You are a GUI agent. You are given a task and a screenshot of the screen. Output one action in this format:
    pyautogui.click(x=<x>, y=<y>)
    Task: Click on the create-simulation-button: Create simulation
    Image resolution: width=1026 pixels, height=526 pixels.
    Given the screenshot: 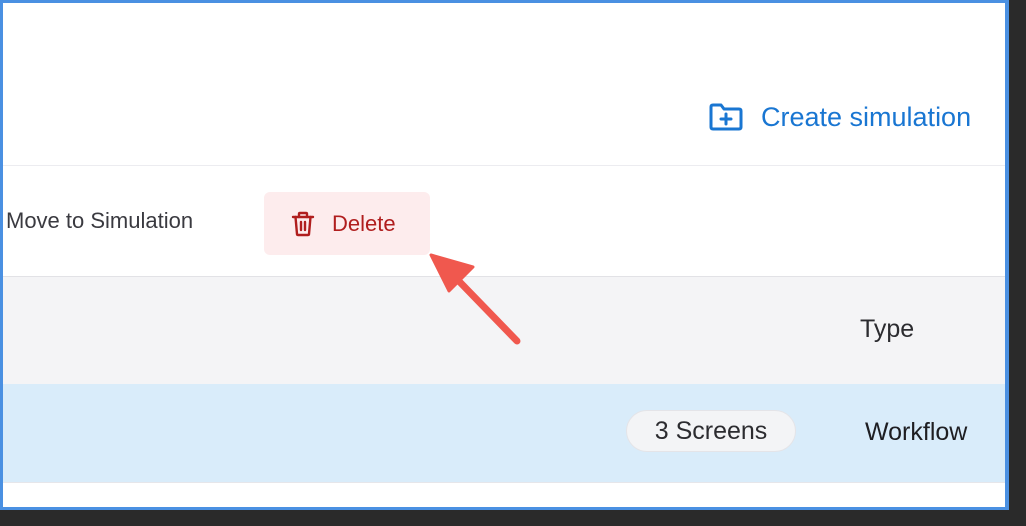 What is the action you would take?
    pyautogui.click(x=840, y=117)
    